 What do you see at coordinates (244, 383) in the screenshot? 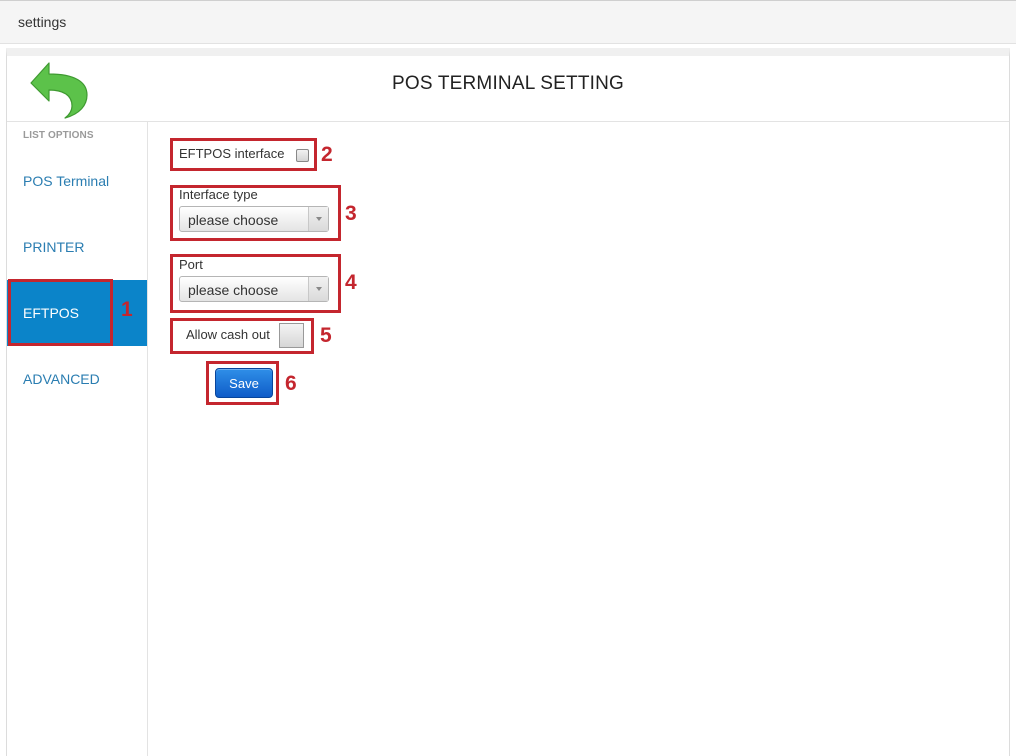
I see `save-button: Save` at bounding box center [244, 383].